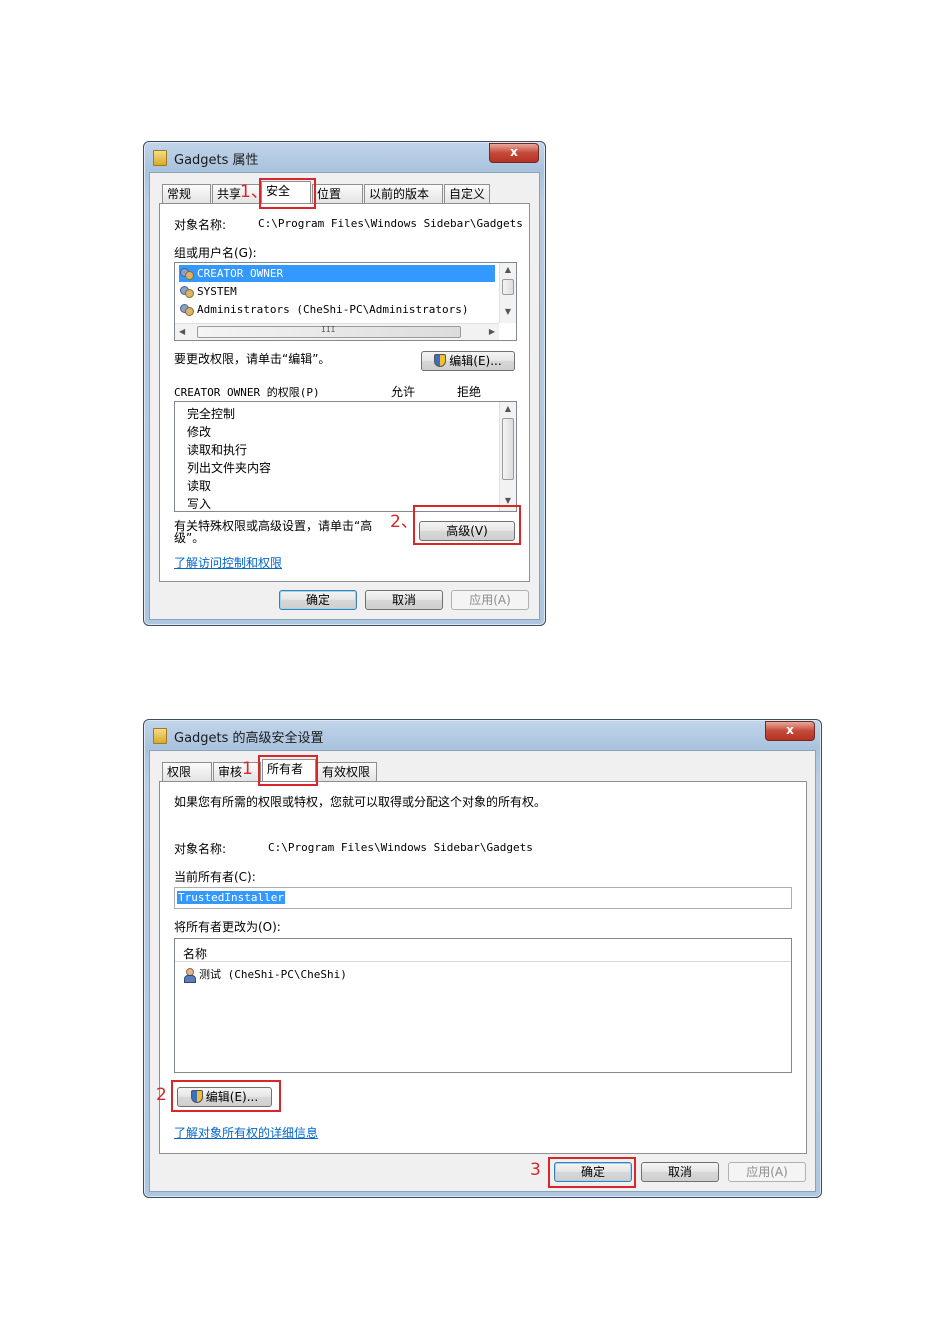  Describe the element at coordinates (482, 735) in the screenshot. I see `title-bar: Gadgets 的高级安全设置 x` at that location.